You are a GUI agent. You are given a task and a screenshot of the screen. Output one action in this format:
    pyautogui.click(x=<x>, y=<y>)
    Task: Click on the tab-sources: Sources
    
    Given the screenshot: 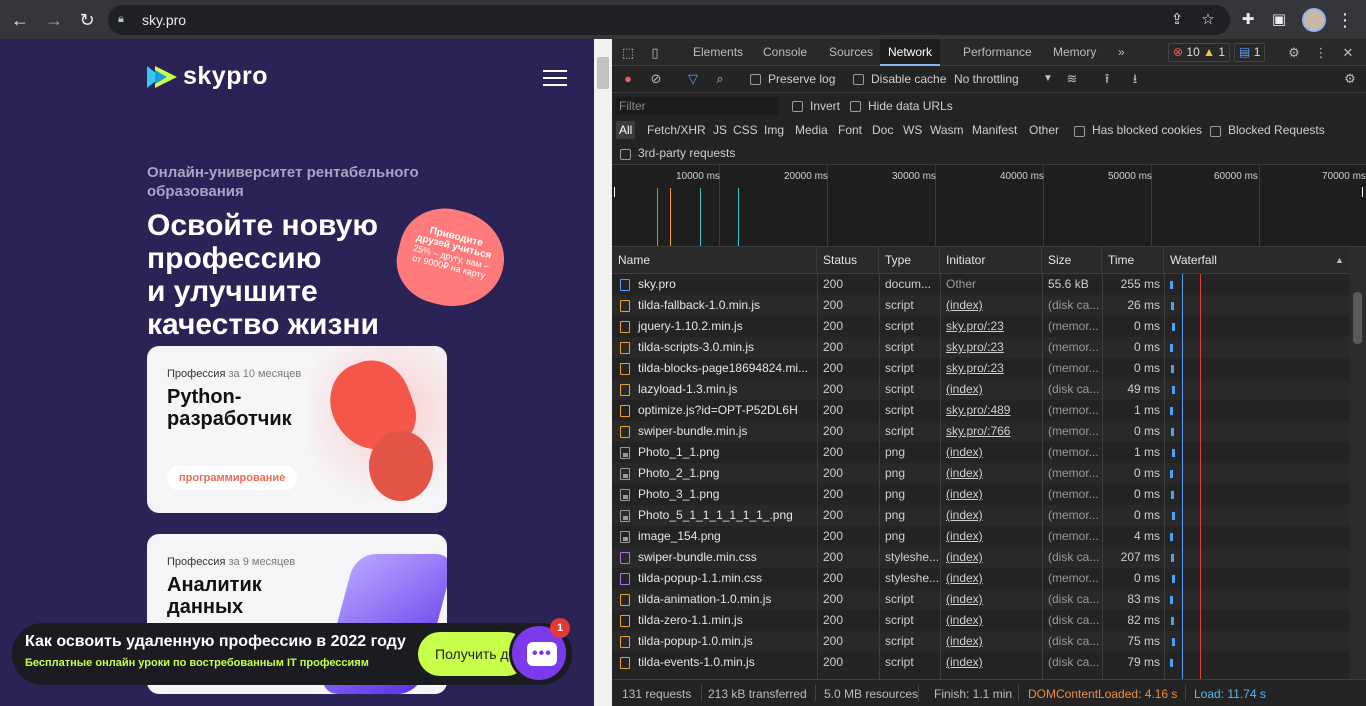 What is the action you would take?
    pyautogui.click(x=851, y=52)
    